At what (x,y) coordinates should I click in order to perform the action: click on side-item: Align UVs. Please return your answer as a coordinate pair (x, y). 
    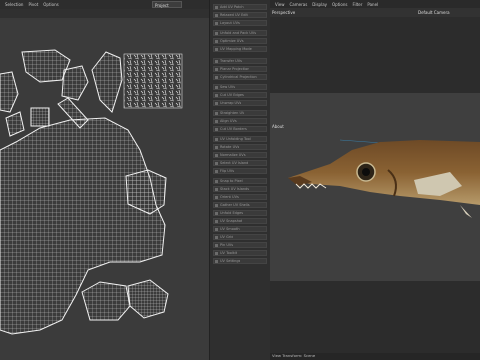
    Looking at the image, I should click on (240, 121).